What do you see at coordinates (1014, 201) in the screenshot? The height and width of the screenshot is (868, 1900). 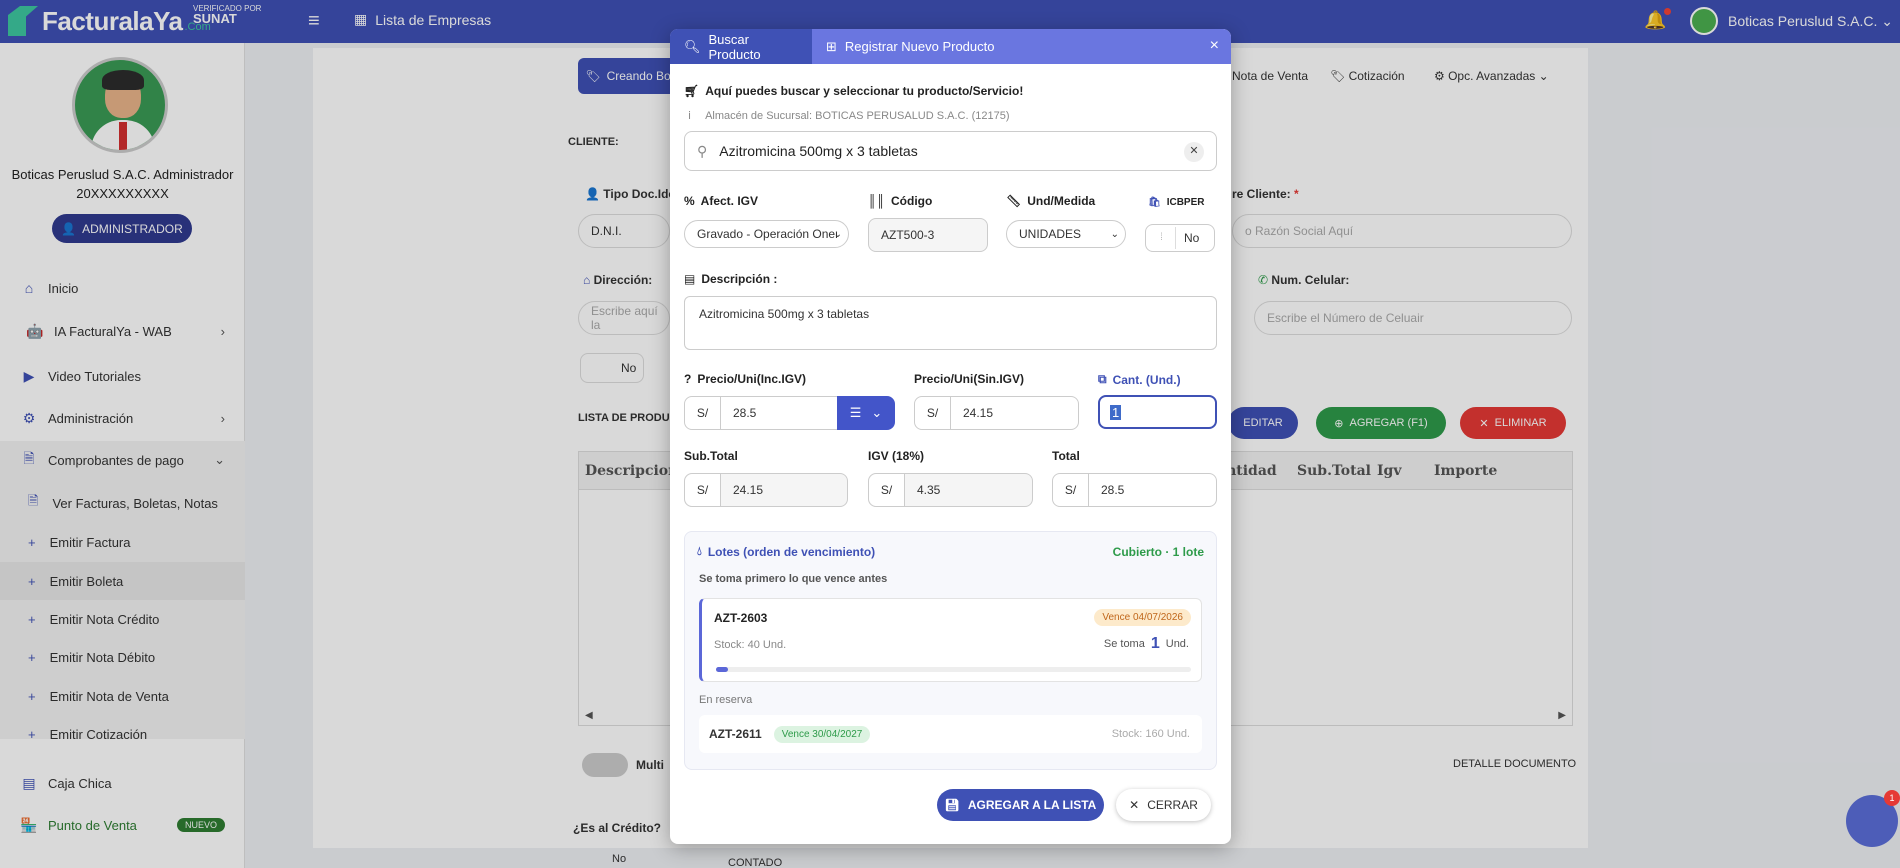 I see `ruler-icon: 📏︎` at bounding box center [1014, 201].